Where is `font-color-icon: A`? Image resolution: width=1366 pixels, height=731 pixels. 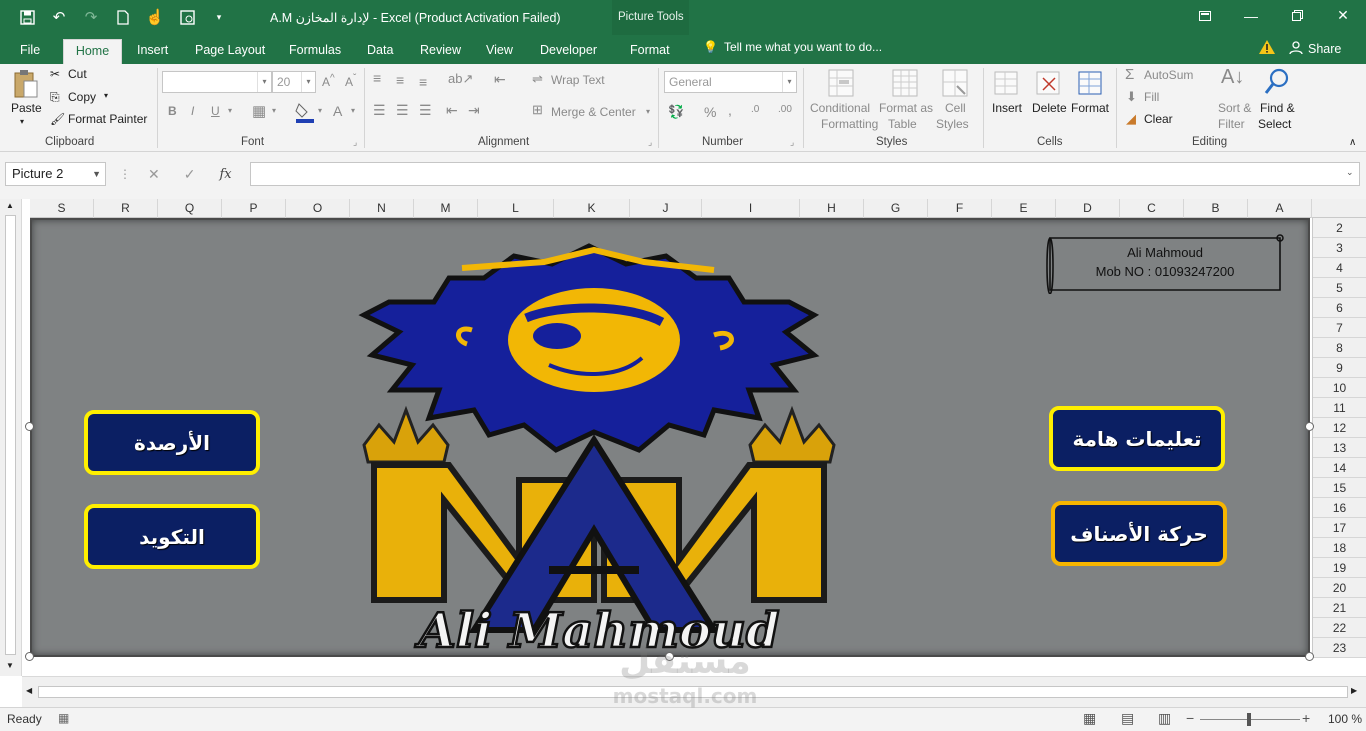 font-color-icon: A is located at coordinates (337, 111).